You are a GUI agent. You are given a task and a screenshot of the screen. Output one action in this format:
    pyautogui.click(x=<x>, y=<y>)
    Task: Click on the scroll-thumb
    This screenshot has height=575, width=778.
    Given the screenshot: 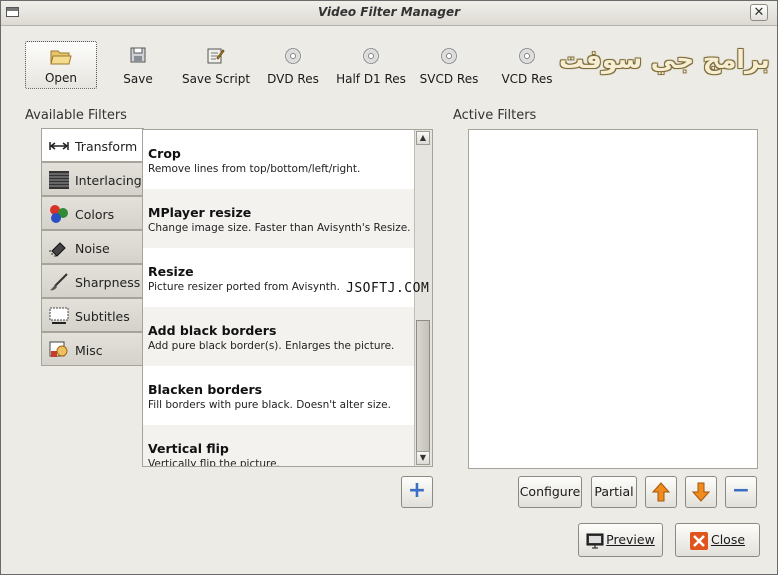 What is the action you would take?
    pyautogui.click(x=423, y=387)
    